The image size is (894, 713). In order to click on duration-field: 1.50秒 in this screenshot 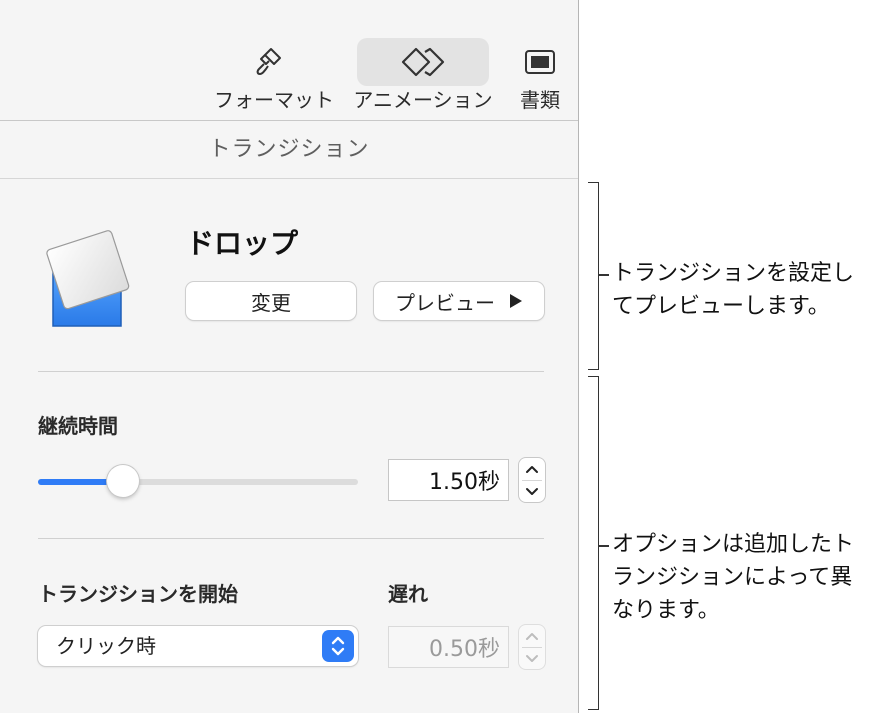, I will do `click(448, 480)`.